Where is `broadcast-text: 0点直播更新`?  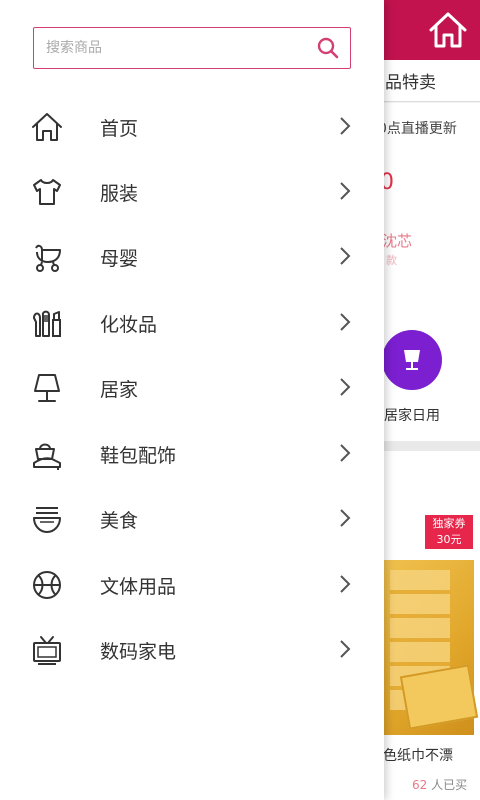
broadcast-text: 0点直播更新 is located at coordinates (417, 129).